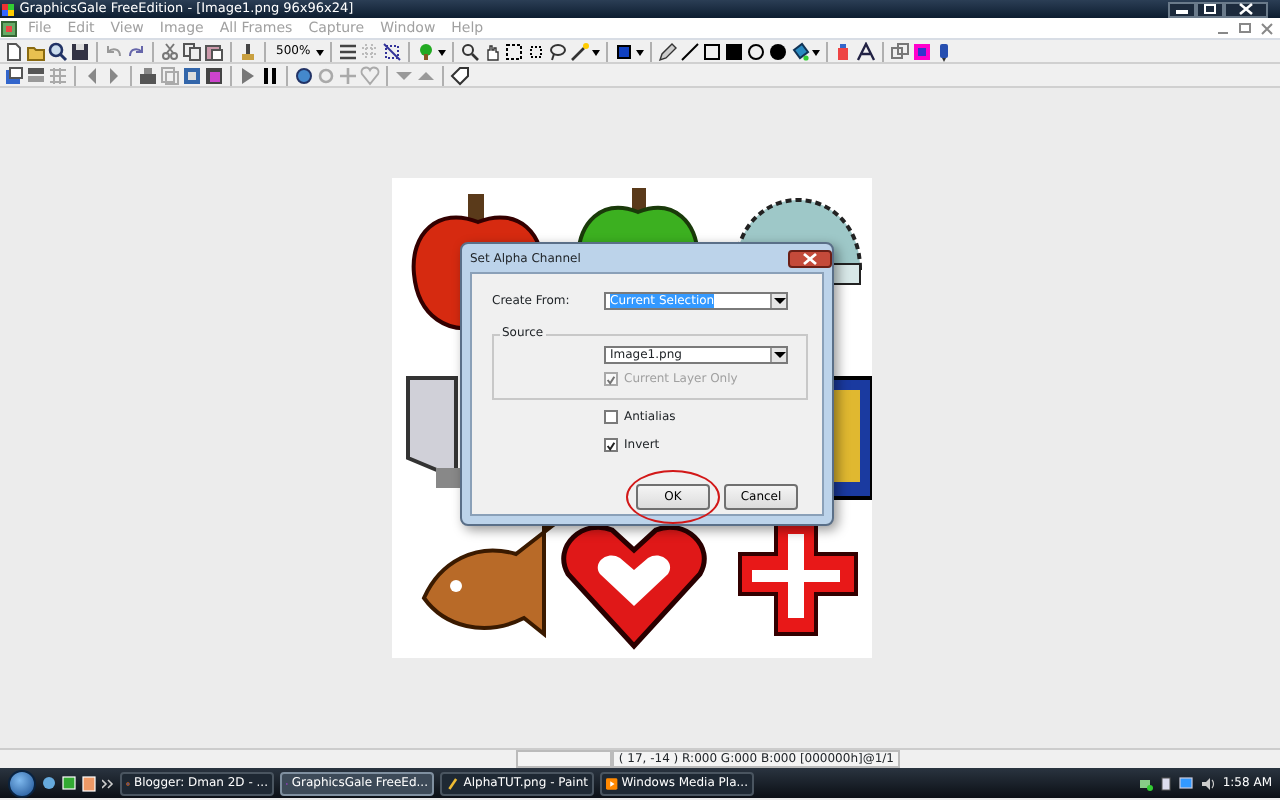 This screenshot has height=800, width=1280. What do you see at coordinates (624, 51) in the screenshot?
I see `color-picker-icon` at bounding box center [624, 51].